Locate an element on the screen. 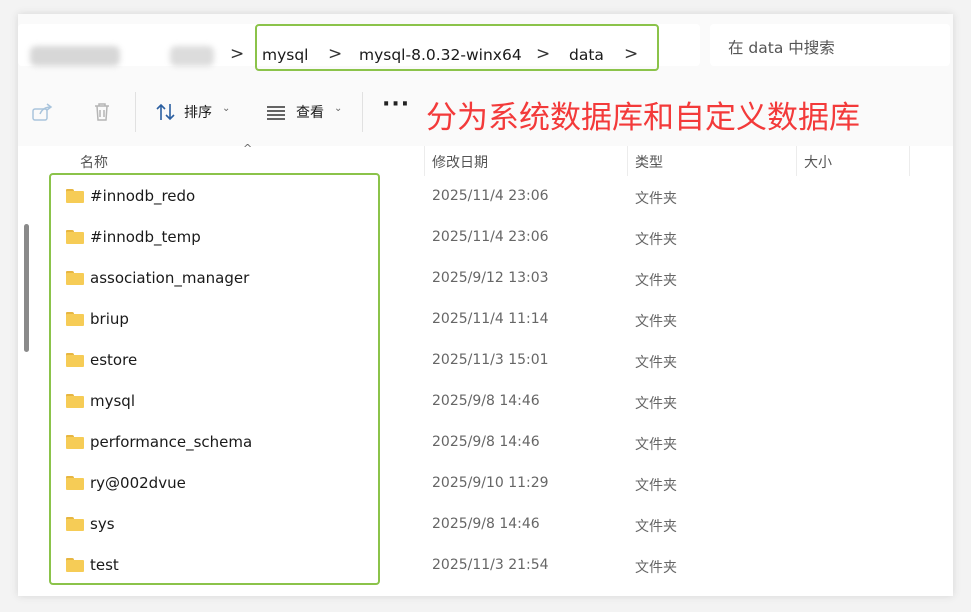 Image resolution: width=971 pixels, height=612 pixels. column-header-type: 类型 is located at coordinates (649, 162).